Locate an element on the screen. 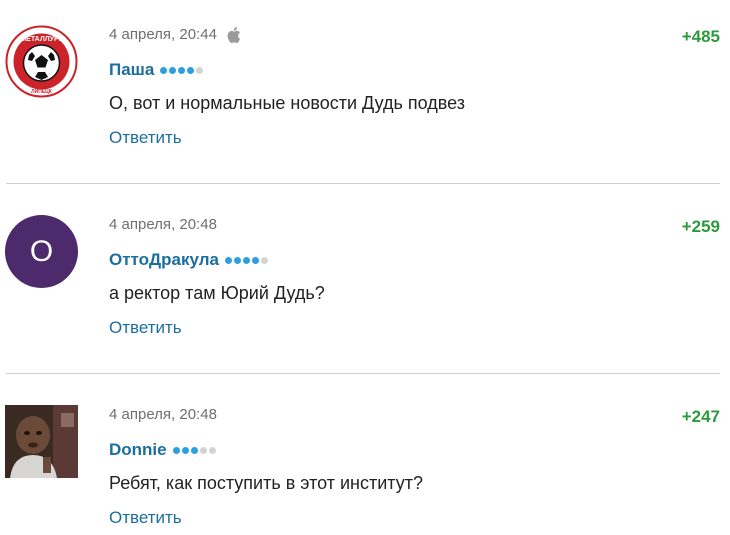  comment-score: +247 is located at coordinates (700, 416).